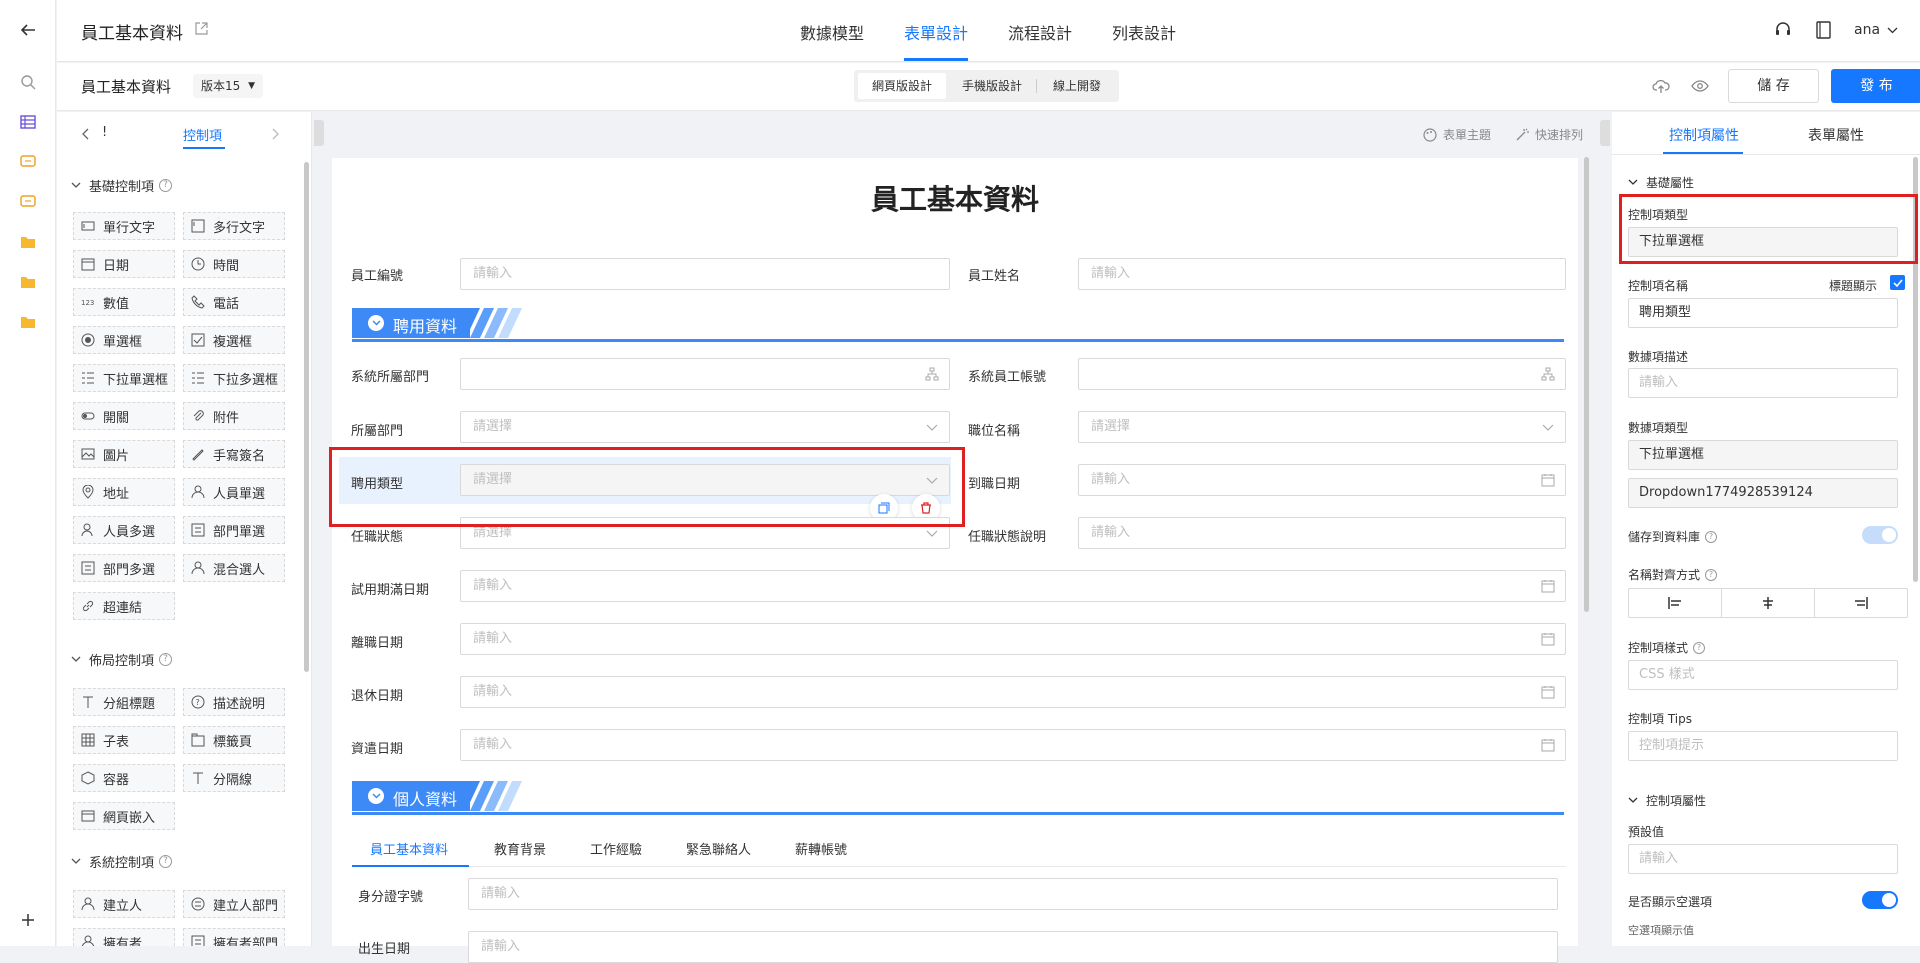 This screenshot has height=963, width=1920. What do you see at coordinates (124, 937) in the screenshot?
I see `palette-item: 擁有者` at bounding box center [124, 937].